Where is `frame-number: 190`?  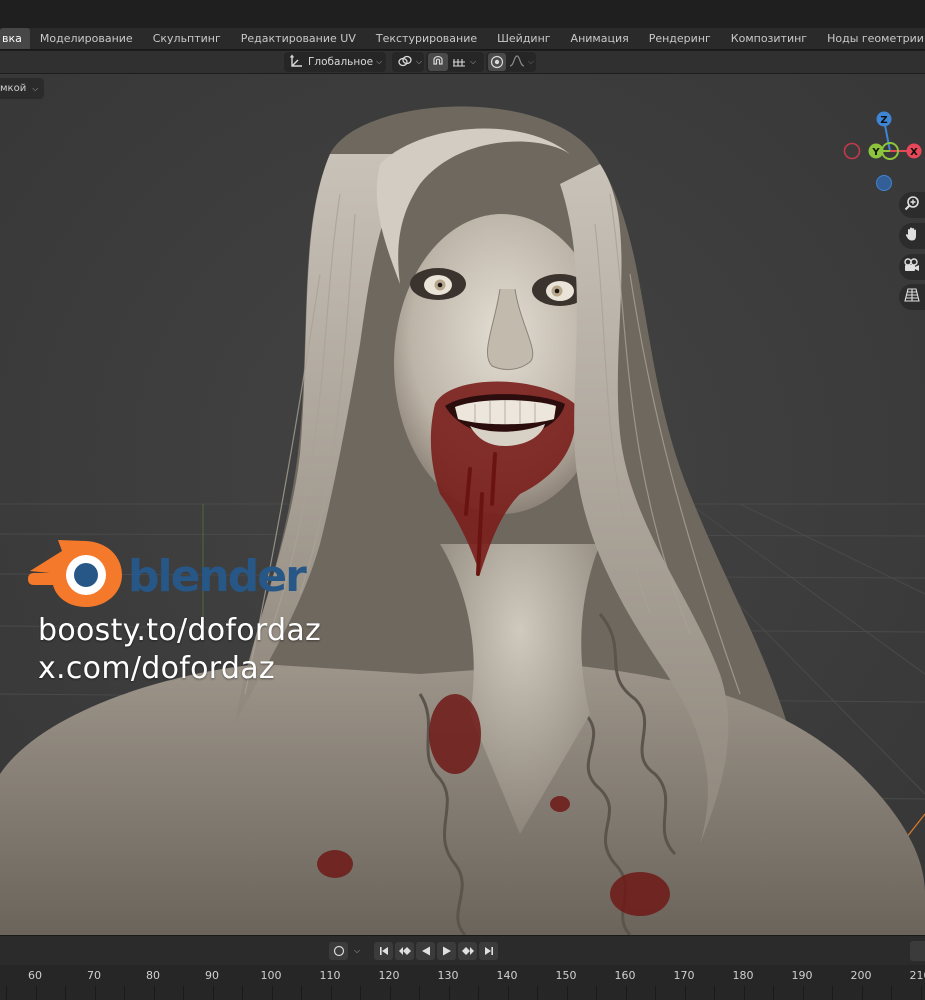
frame-number: 190 is located at coordinates (802, 975).